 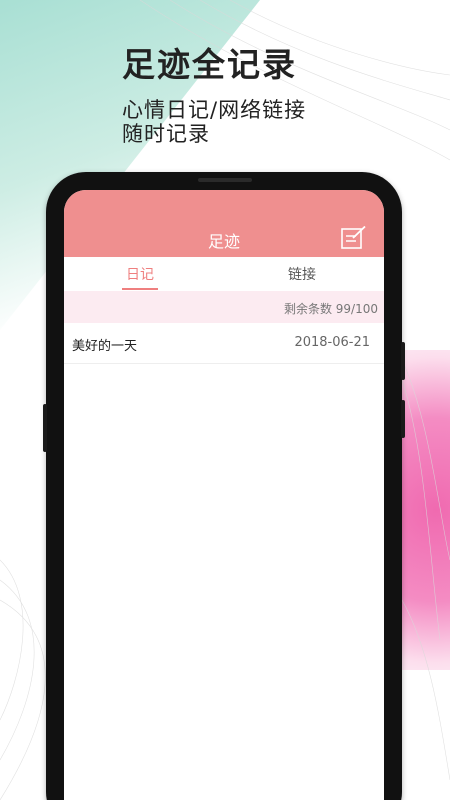 I want to click on list-item: 美好的一天 2018-06-21, so click(x=224, y=343).